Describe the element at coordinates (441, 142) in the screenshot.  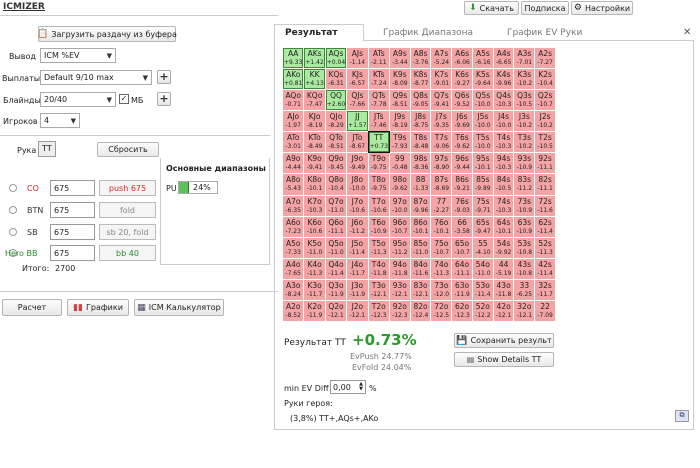
I see `hand-cell: T7s -9.06` at that location.